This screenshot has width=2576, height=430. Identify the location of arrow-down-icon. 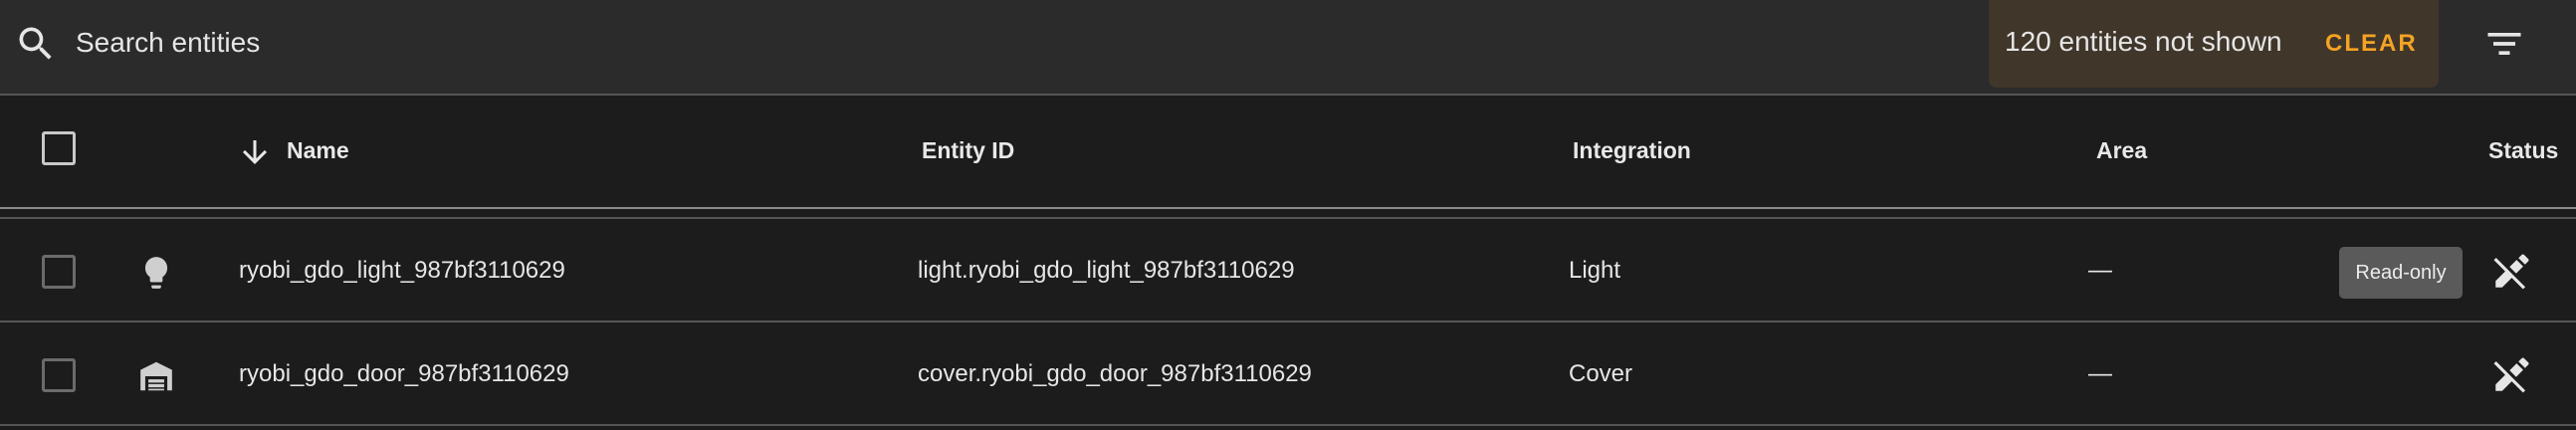
(255, 152).